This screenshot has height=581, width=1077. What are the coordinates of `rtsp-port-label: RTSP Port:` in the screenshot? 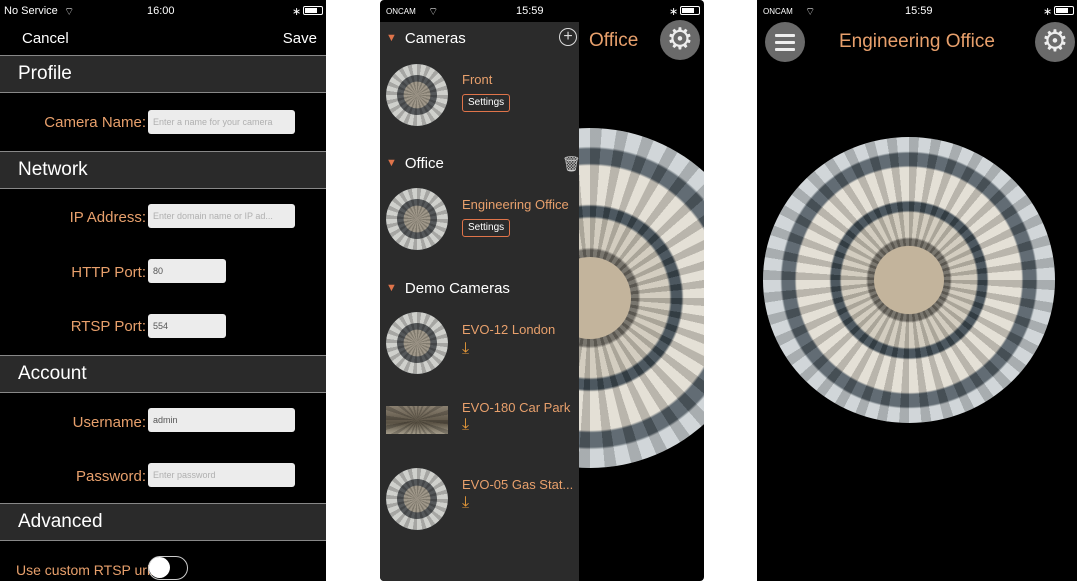 It's located at (108, 326).